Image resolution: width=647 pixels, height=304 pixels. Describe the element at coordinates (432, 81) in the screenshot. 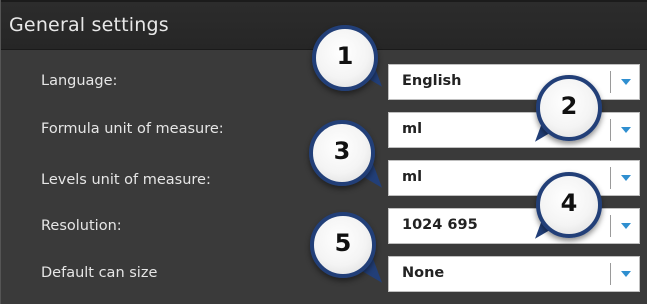

I see `language-value: English` at that location.